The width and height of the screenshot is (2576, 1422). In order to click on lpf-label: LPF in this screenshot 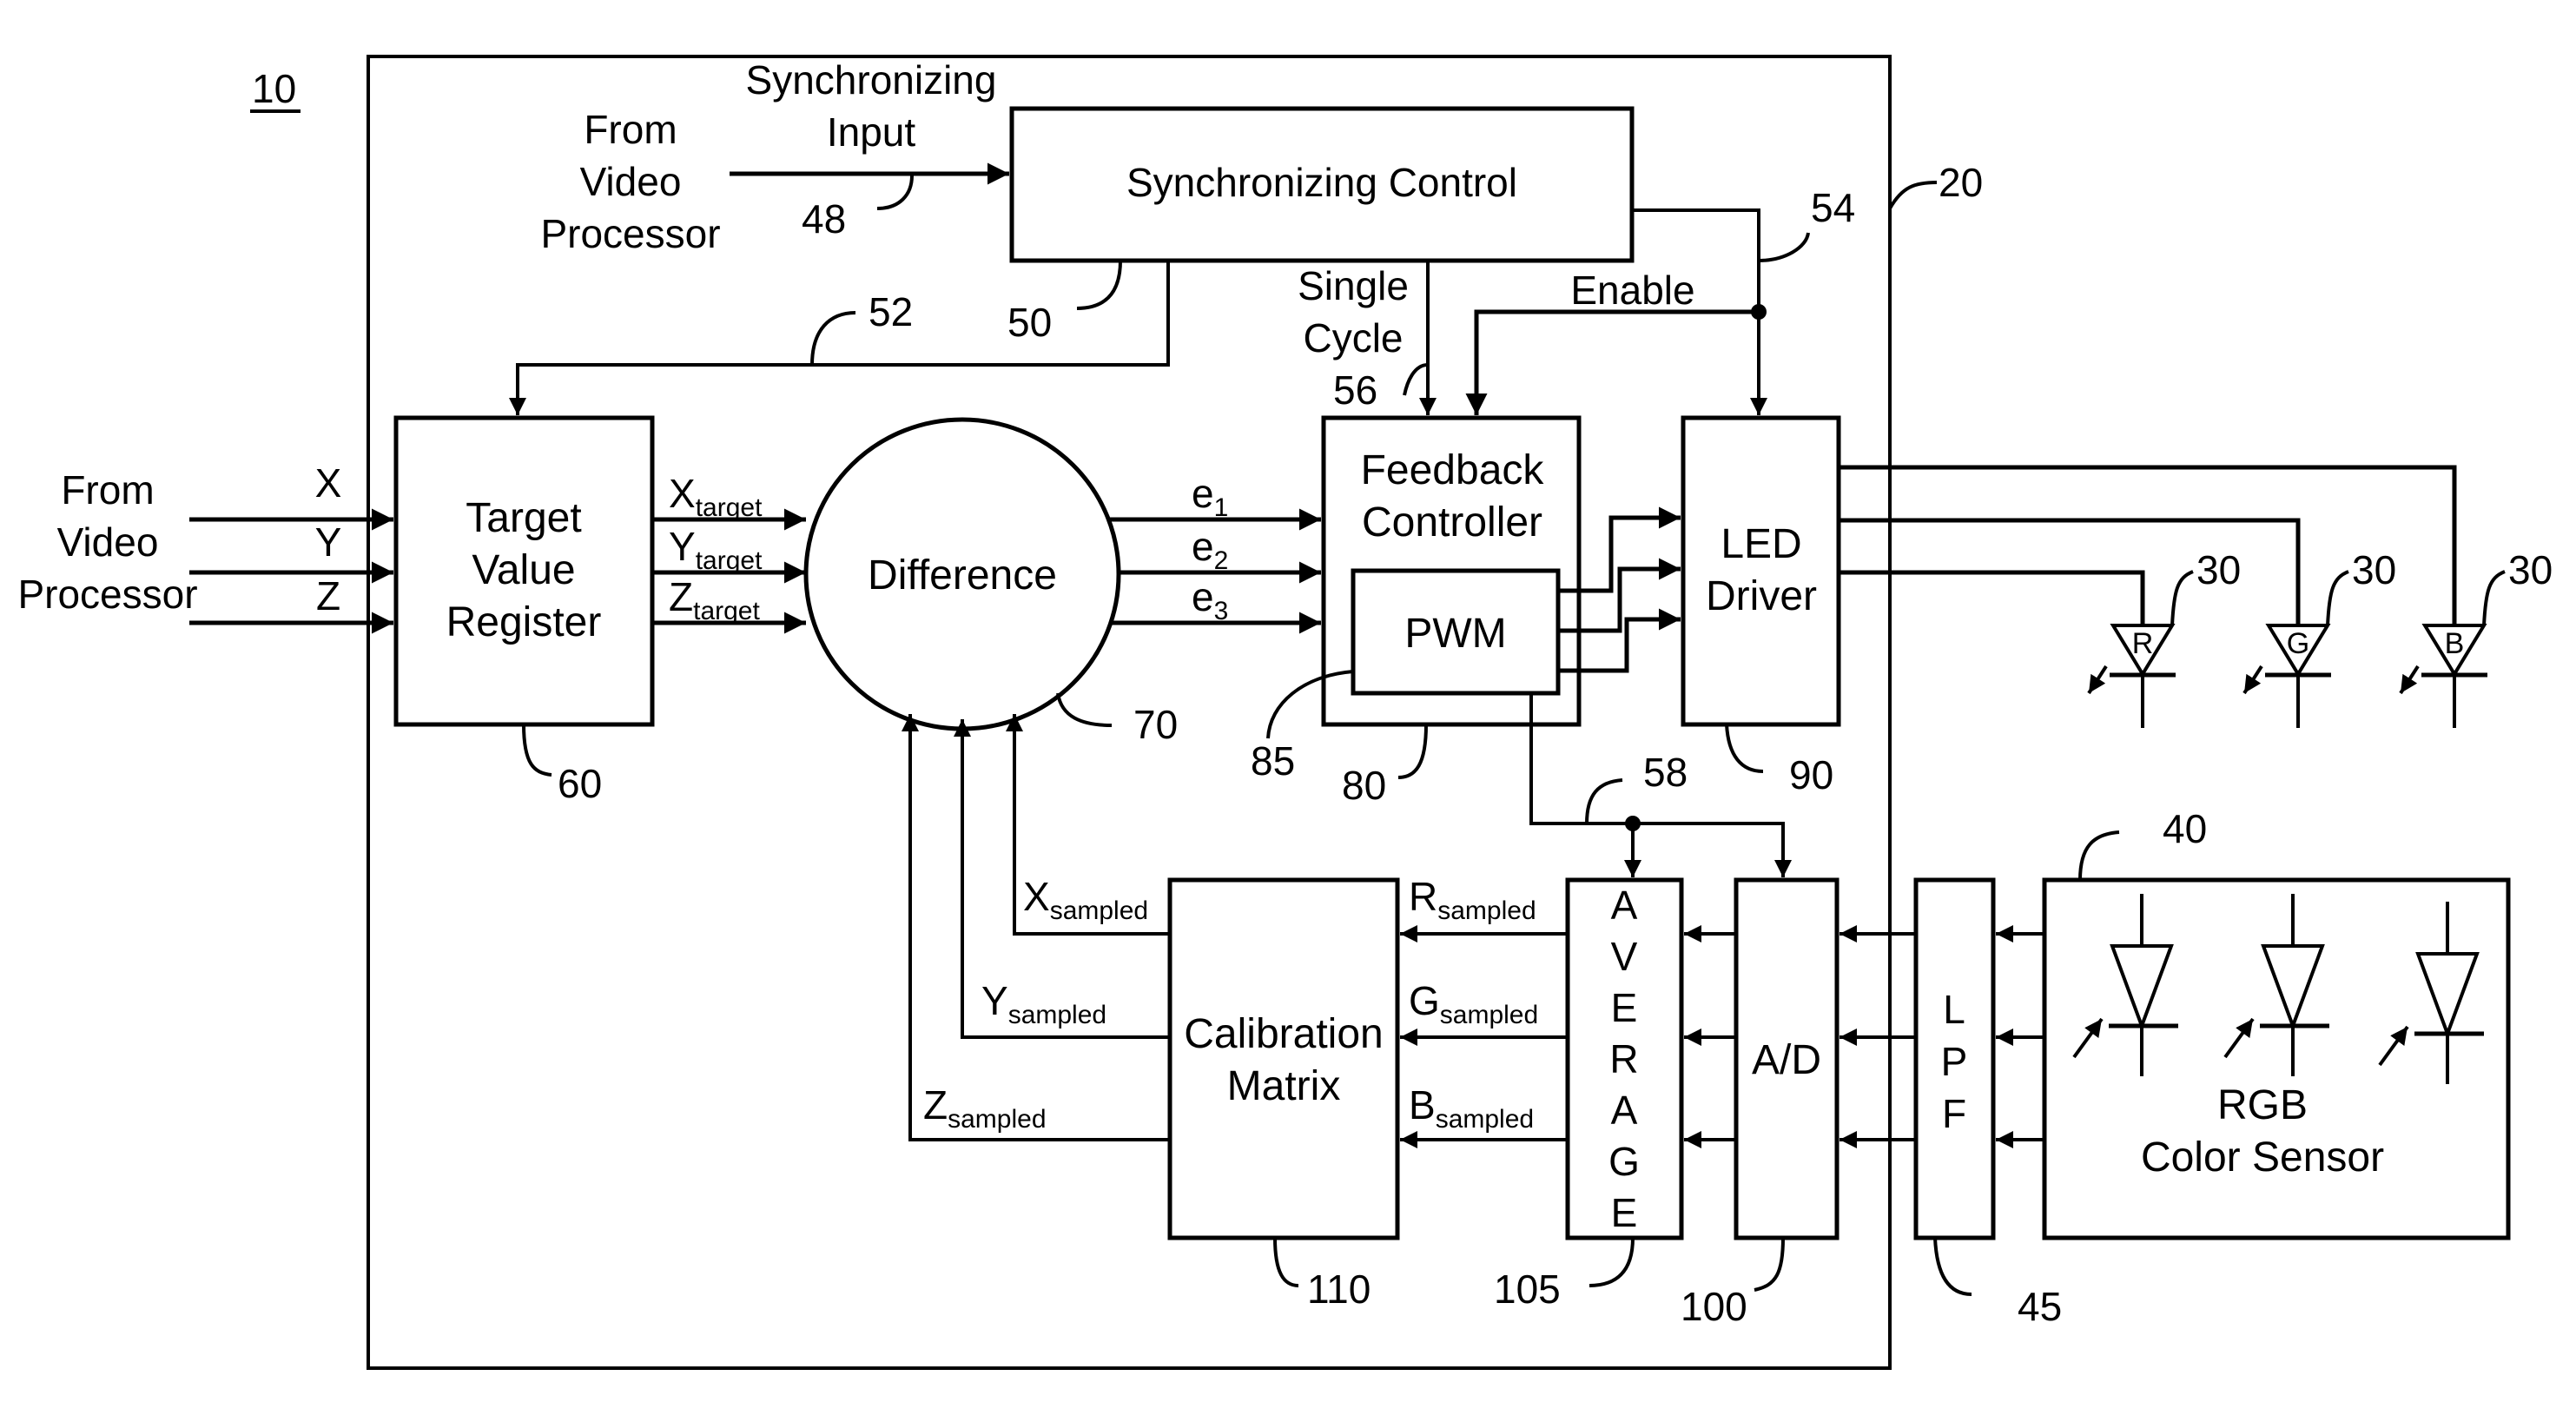, I will do `click(1954, 1061)`.